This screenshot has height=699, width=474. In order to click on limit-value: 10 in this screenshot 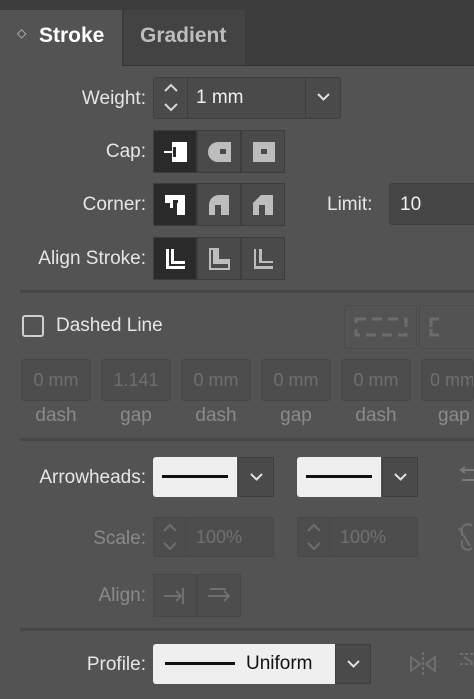, I will do `click(410, 205)`.